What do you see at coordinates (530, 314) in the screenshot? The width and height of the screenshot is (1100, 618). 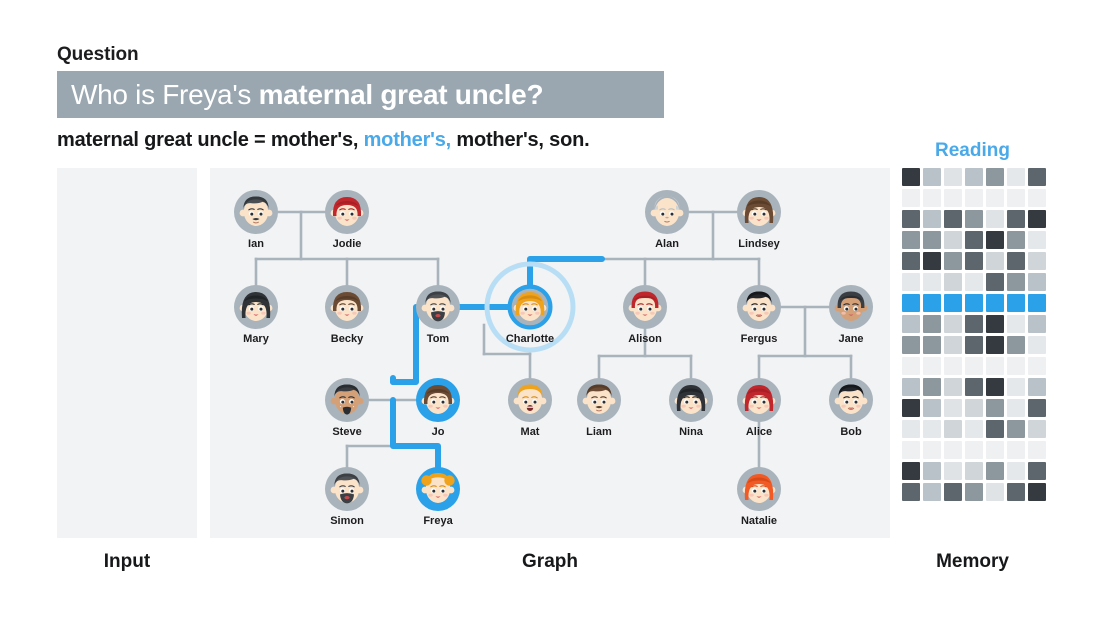 I see `graph-node-charlotte: Charlotte` at bounding box center [530, 314].